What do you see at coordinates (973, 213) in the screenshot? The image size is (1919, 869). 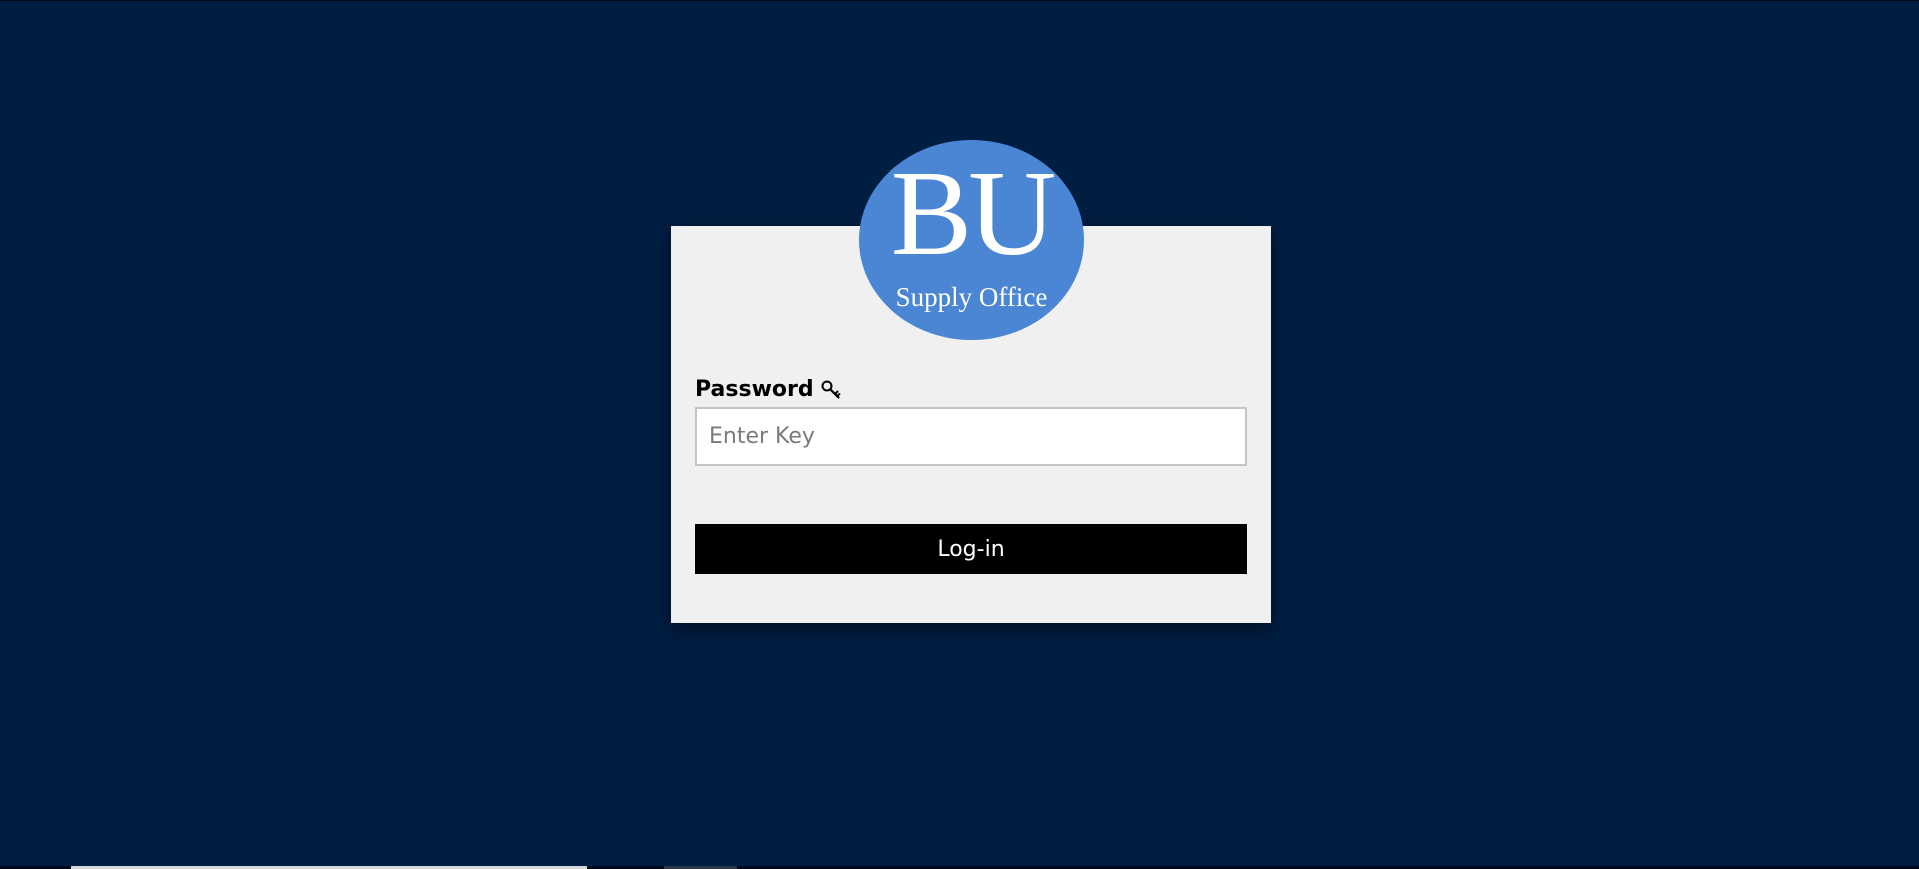 I see `logo-main-text: BU` at bounding box center [973, 213].